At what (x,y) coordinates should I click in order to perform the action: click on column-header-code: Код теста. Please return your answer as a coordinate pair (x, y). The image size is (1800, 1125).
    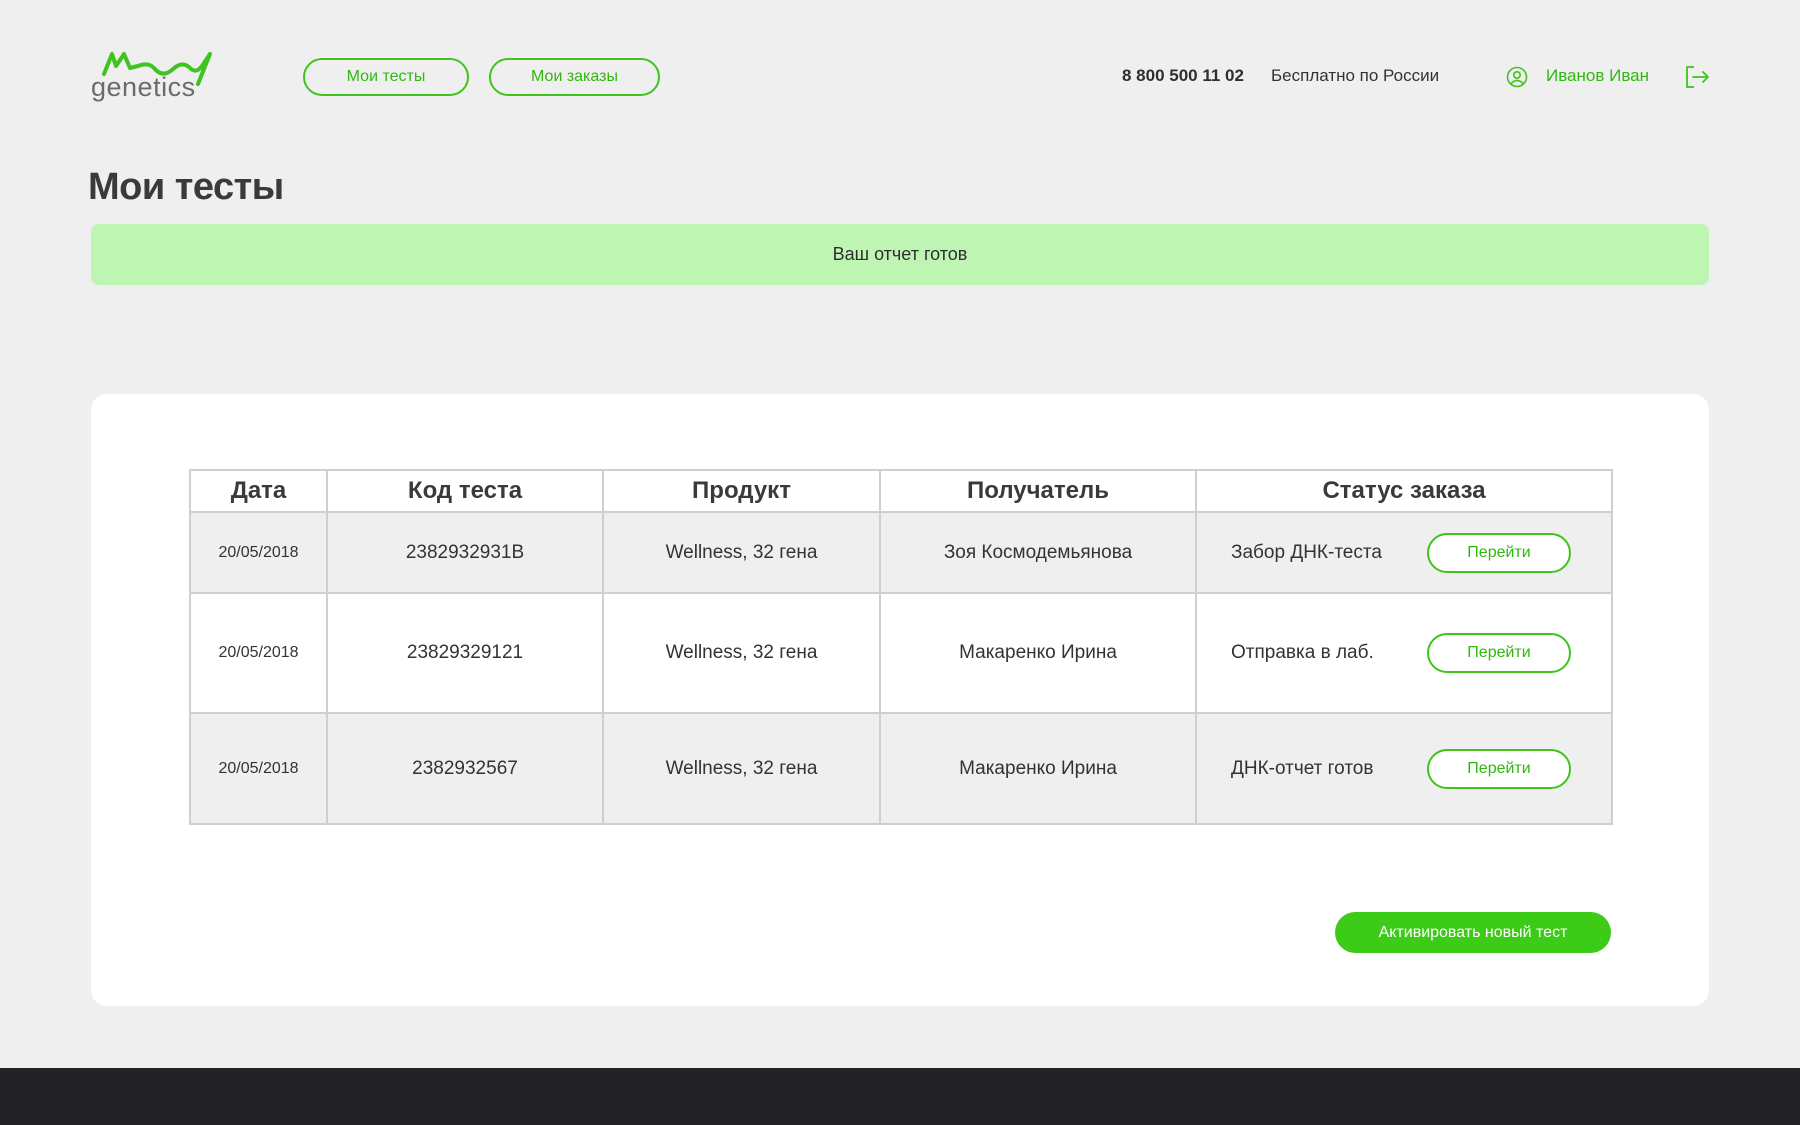
    Looking at the image, I should click on (465, 491).